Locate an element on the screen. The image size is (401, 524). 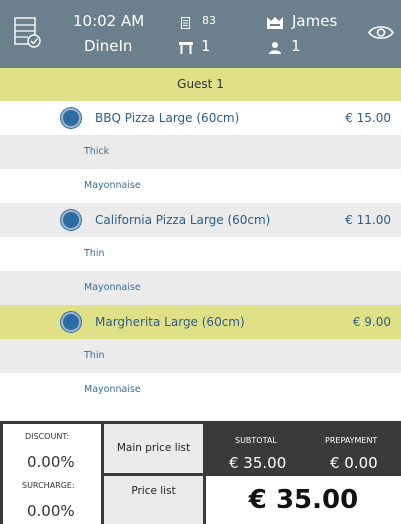
price-list-button: Price list is located at coordinates (153, 500).